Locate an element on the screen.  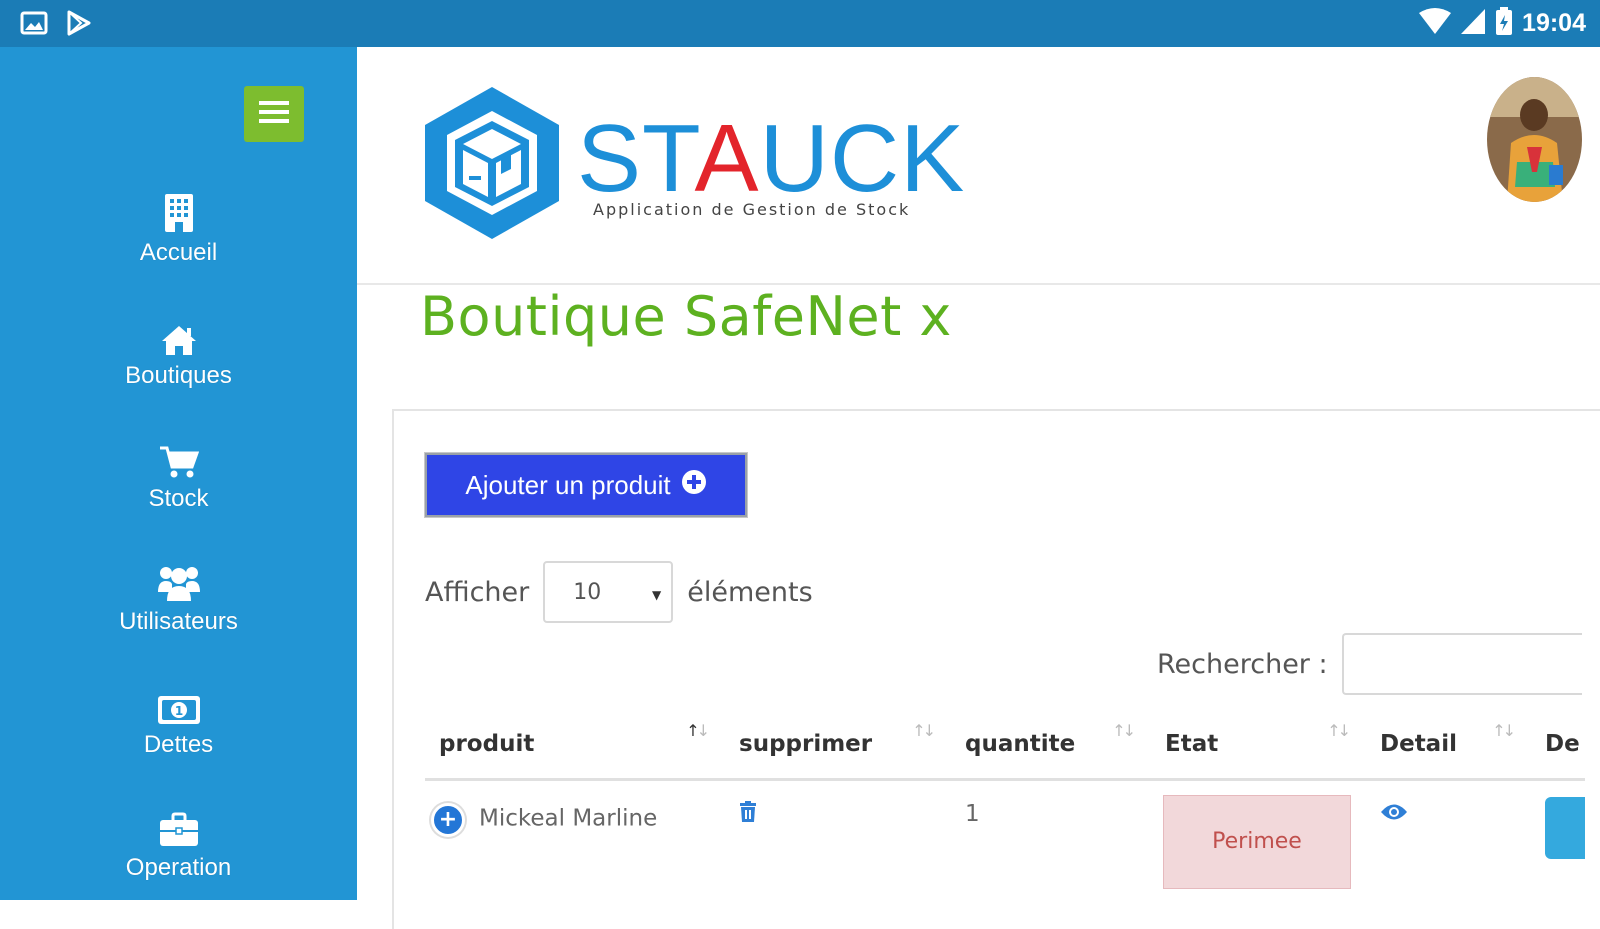
sidebar-item-label: Accueil is located at coordinates (178, 252).